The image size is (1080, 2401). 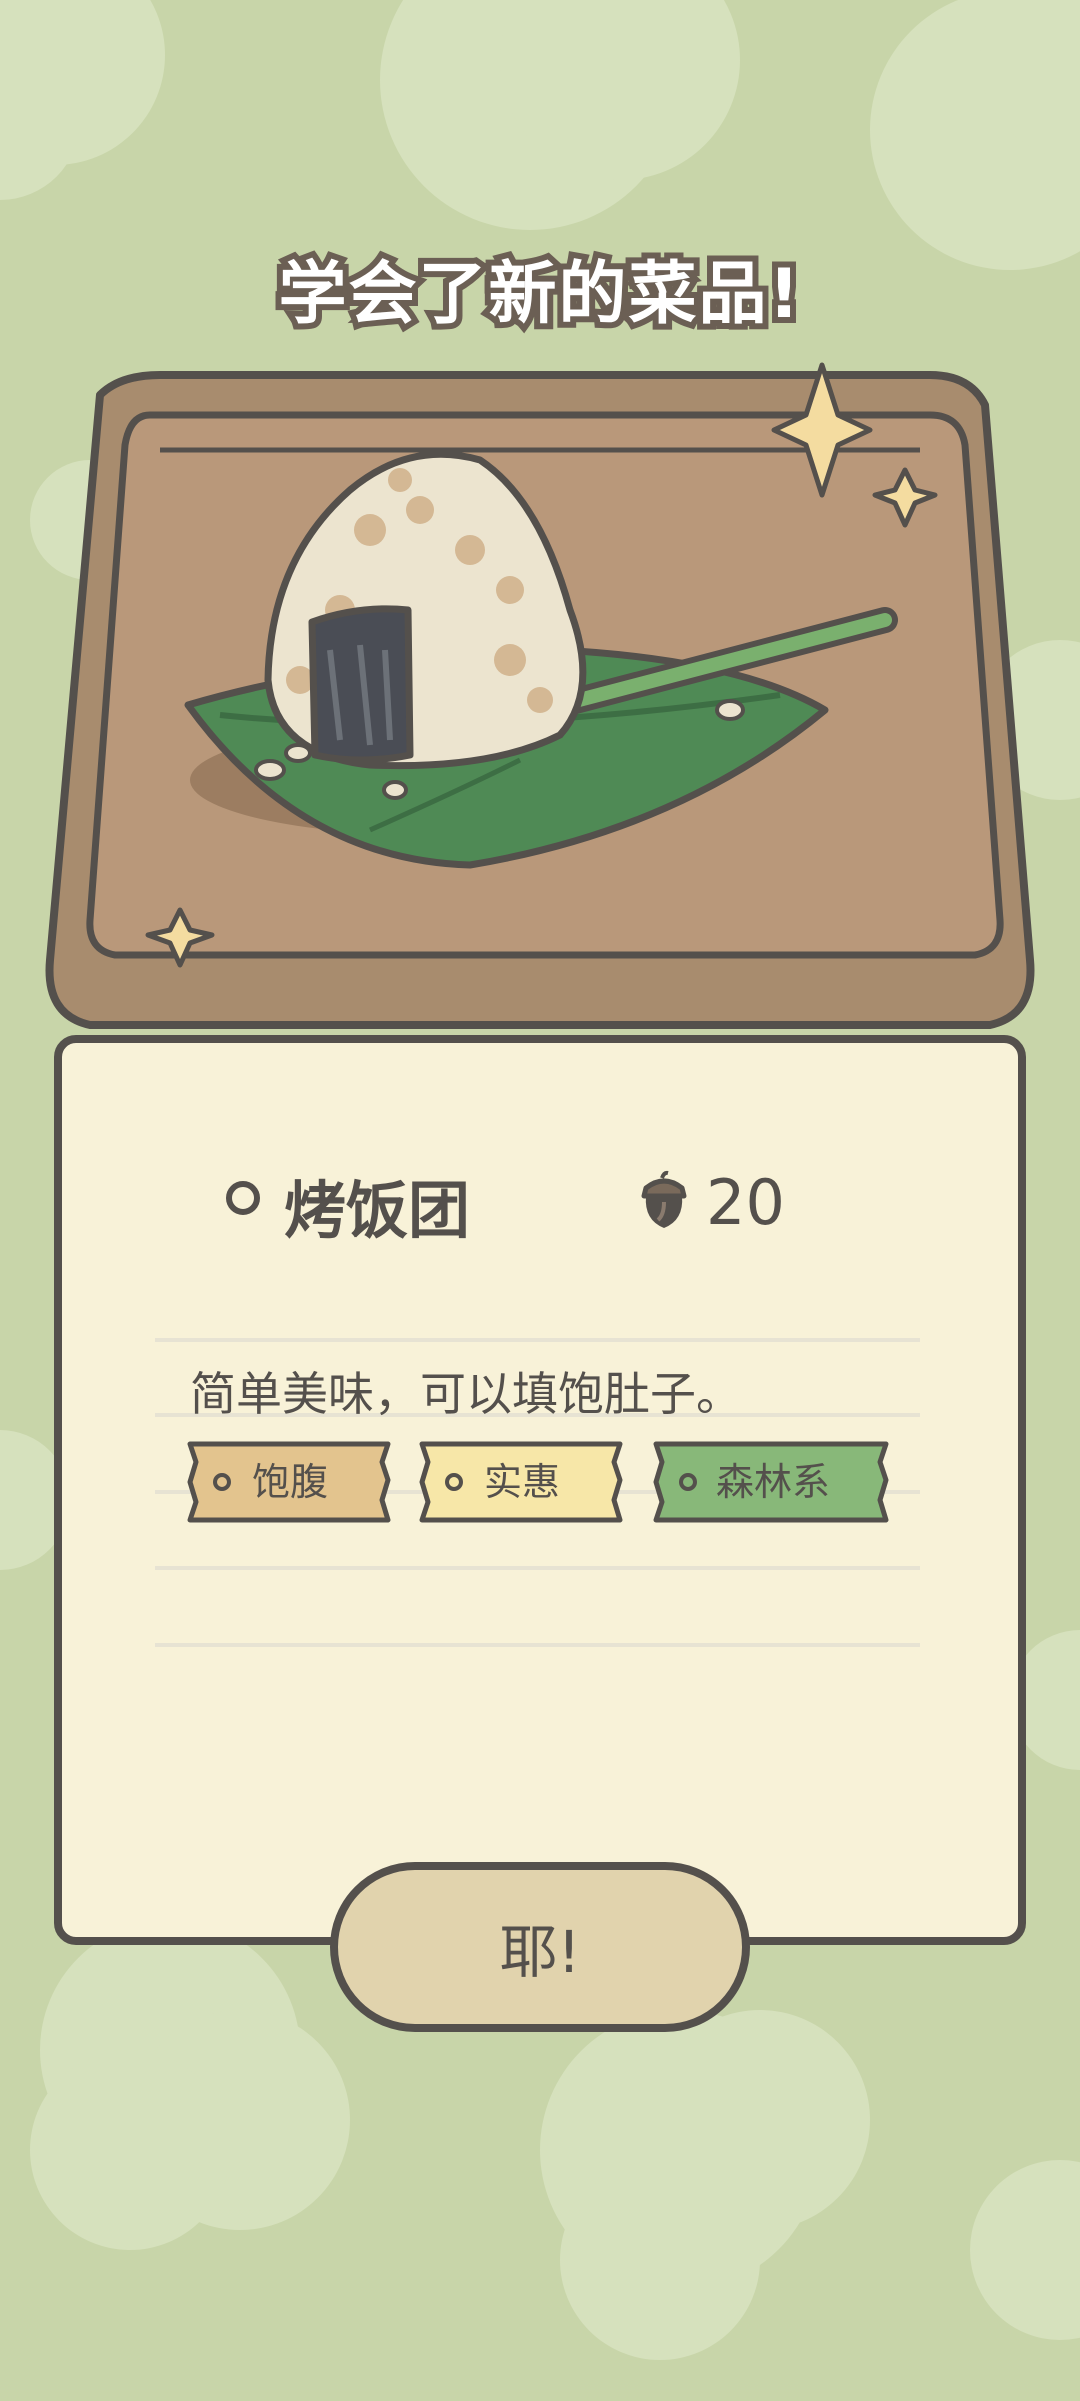 What do you see at coordinates (745, 1202) in the screenshot?
I see `dish-price: 20` at bounding box center [745, 1202].